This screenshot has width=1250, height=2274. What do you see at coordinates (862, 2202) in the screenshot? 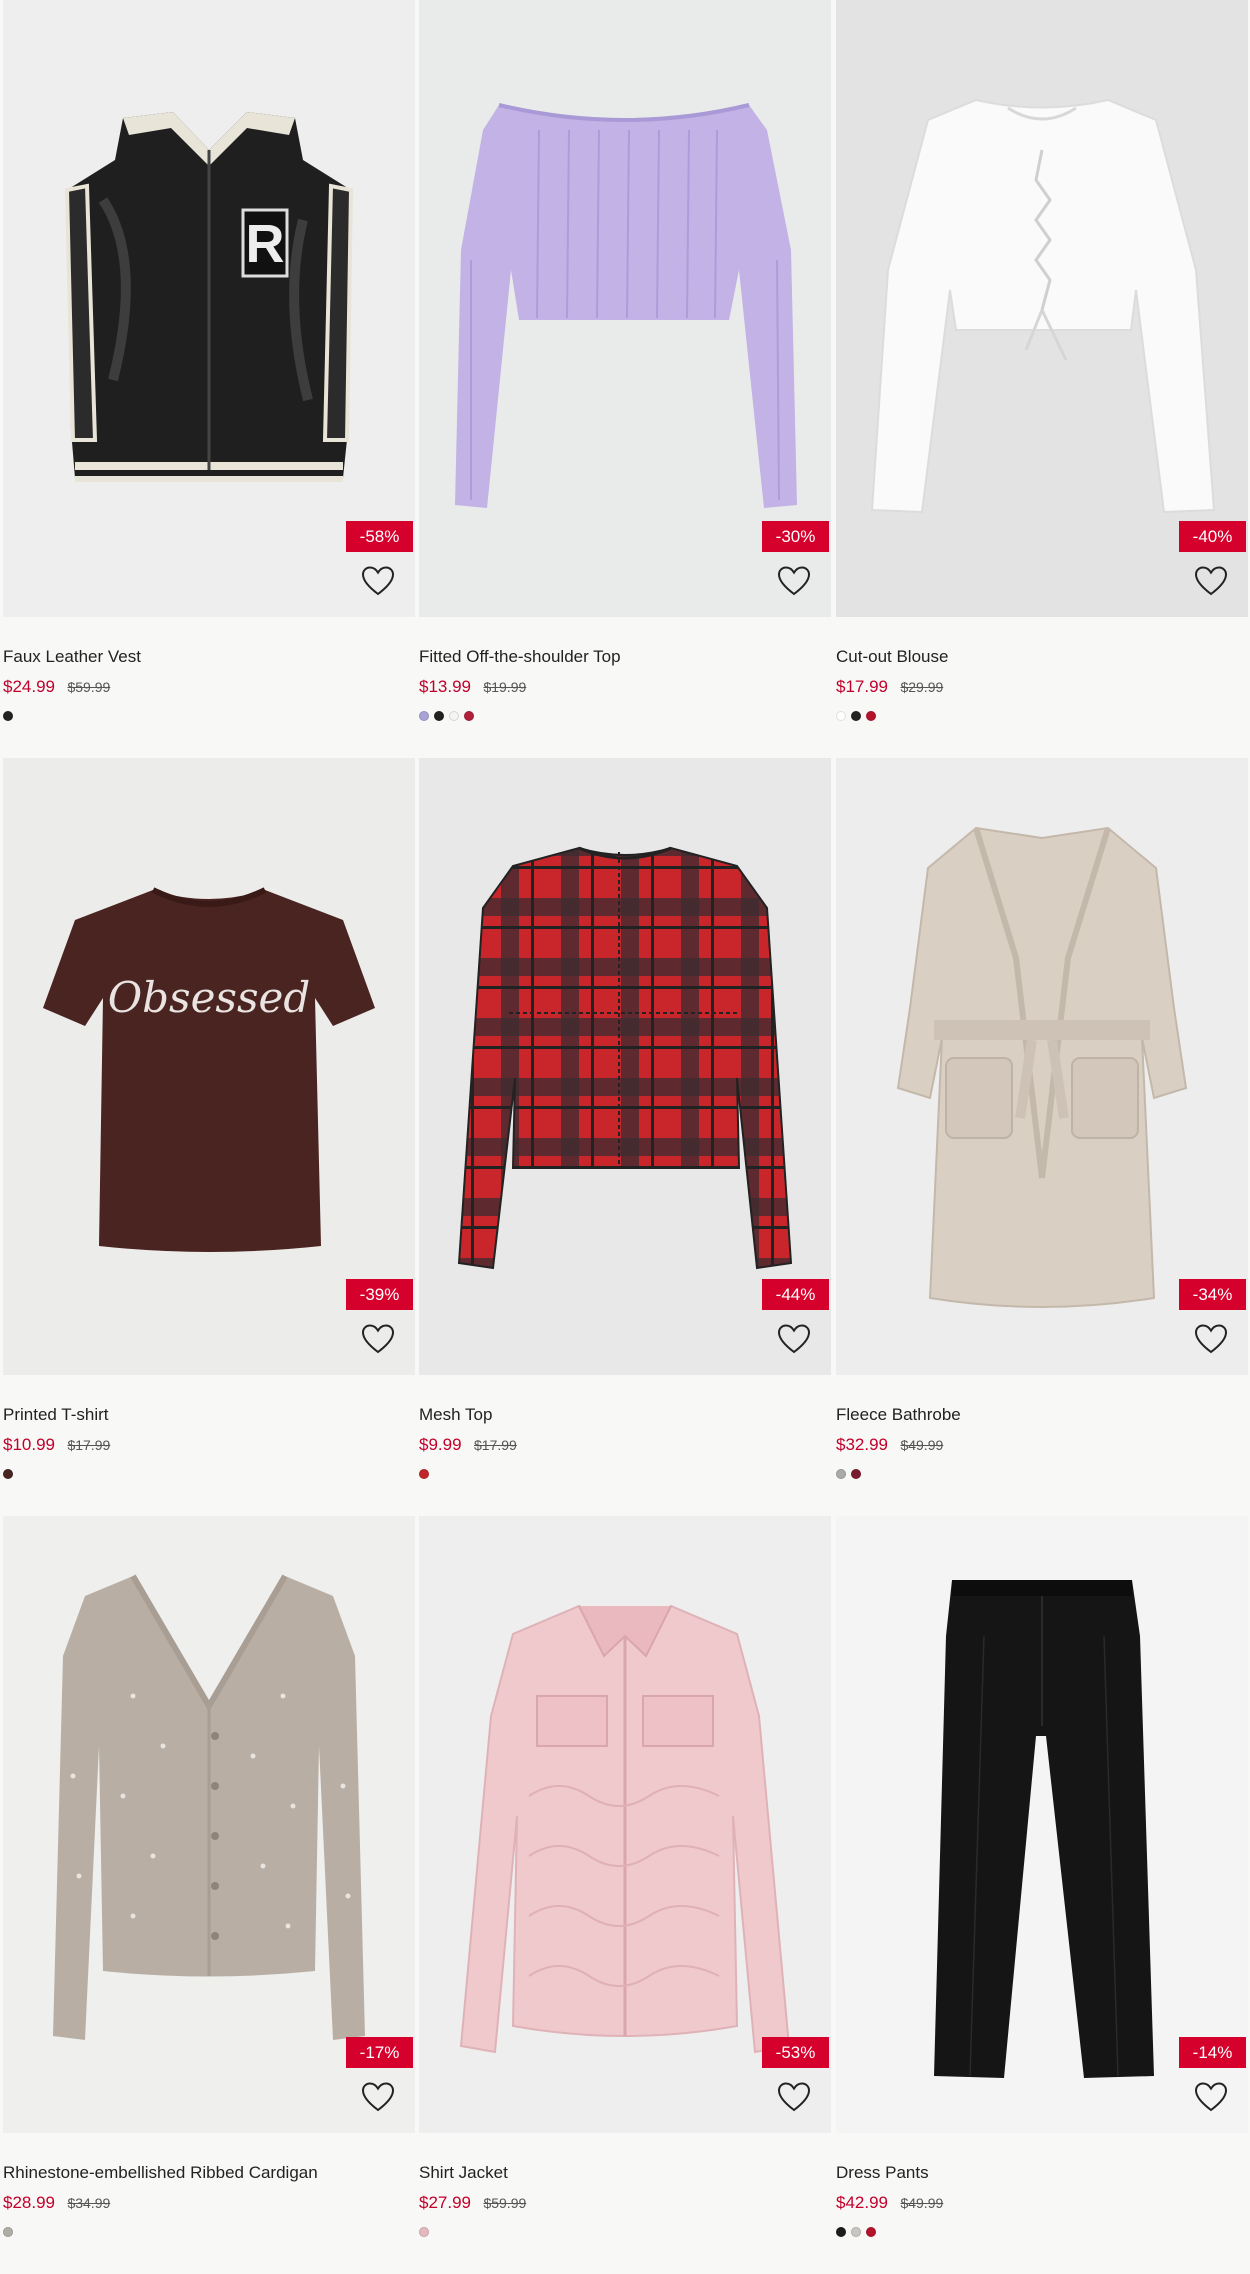
I see `sale-price: $42.99` at bounding box center [862, 2202].